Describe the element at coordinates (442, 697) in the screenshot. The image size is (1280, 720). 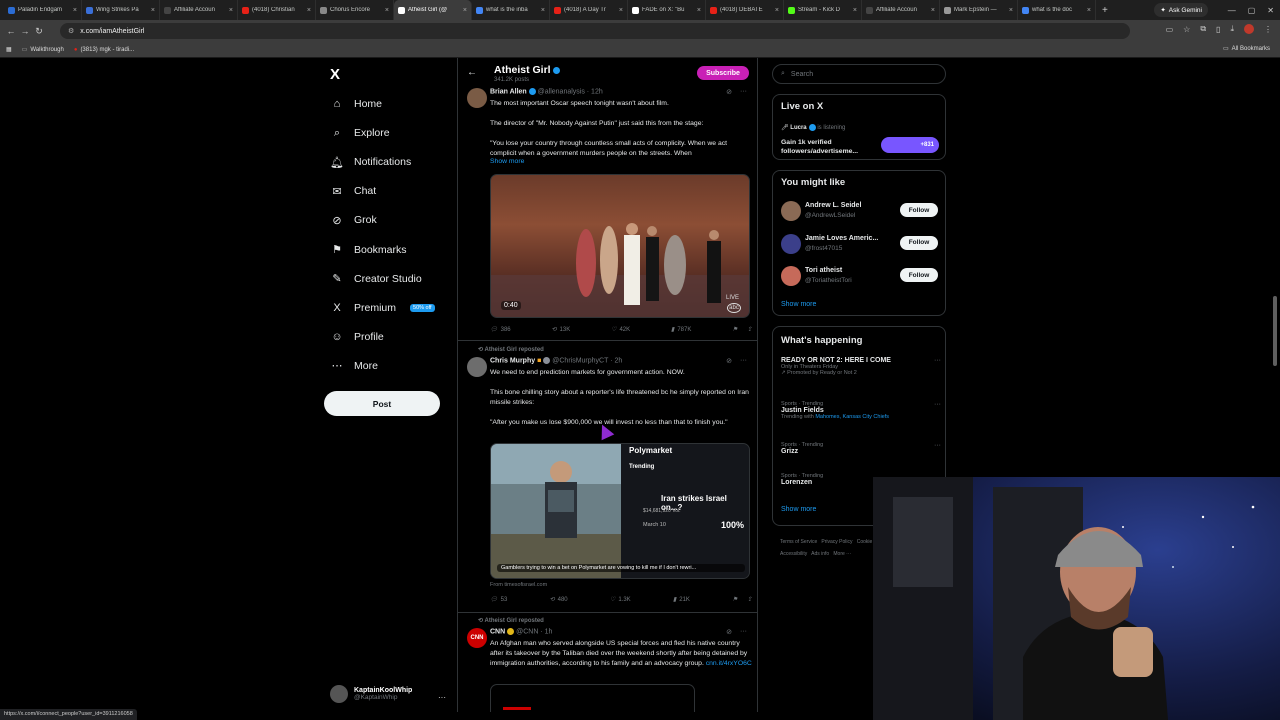
I see `account-more-icon: ···` at that location.